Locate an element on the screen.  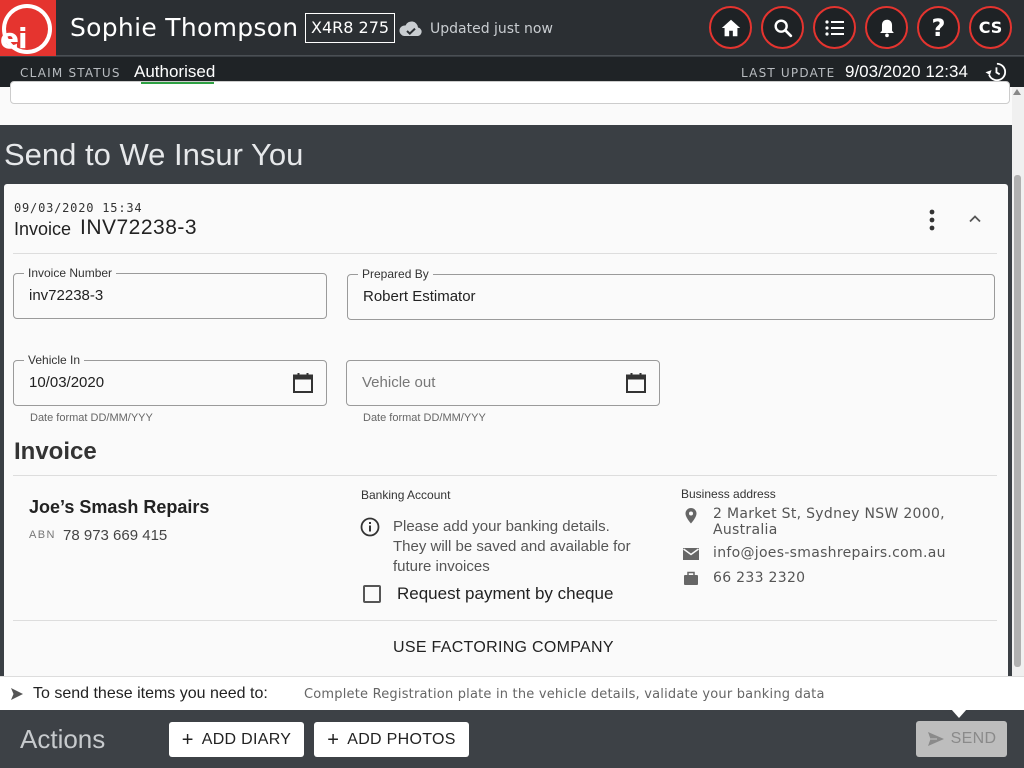
vehicle-in-label: Vehicle In is located at coordinates (54, 360).